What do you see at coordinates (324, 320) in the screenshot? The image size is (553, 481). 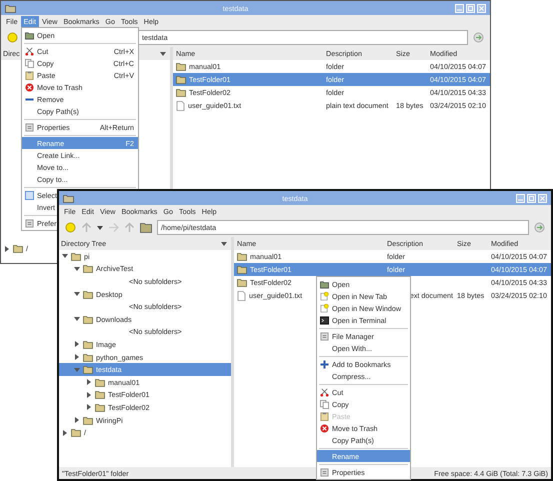 I see `terminal-icon` at bounding box center [324, 320].